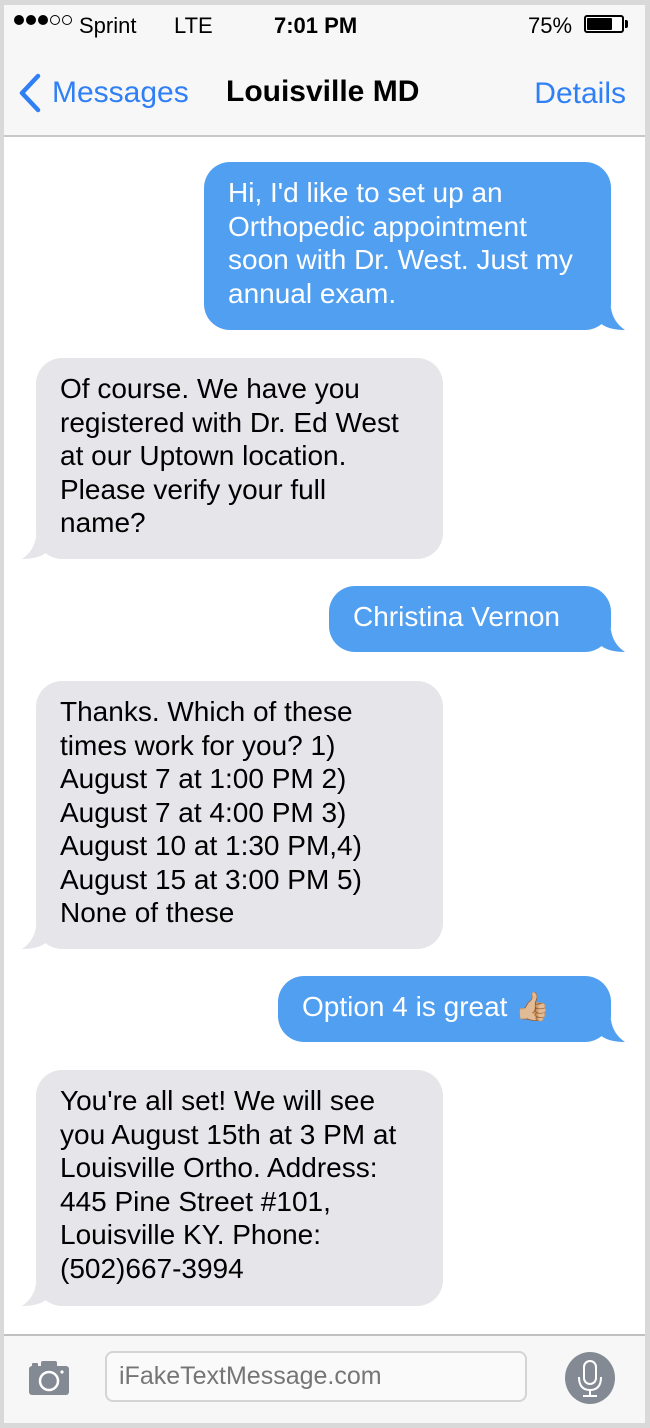 The height and width of the screenshot is (1428, 650). I want to click on message-text: Option 4 is great 👍🏼, so click(426, 1006).